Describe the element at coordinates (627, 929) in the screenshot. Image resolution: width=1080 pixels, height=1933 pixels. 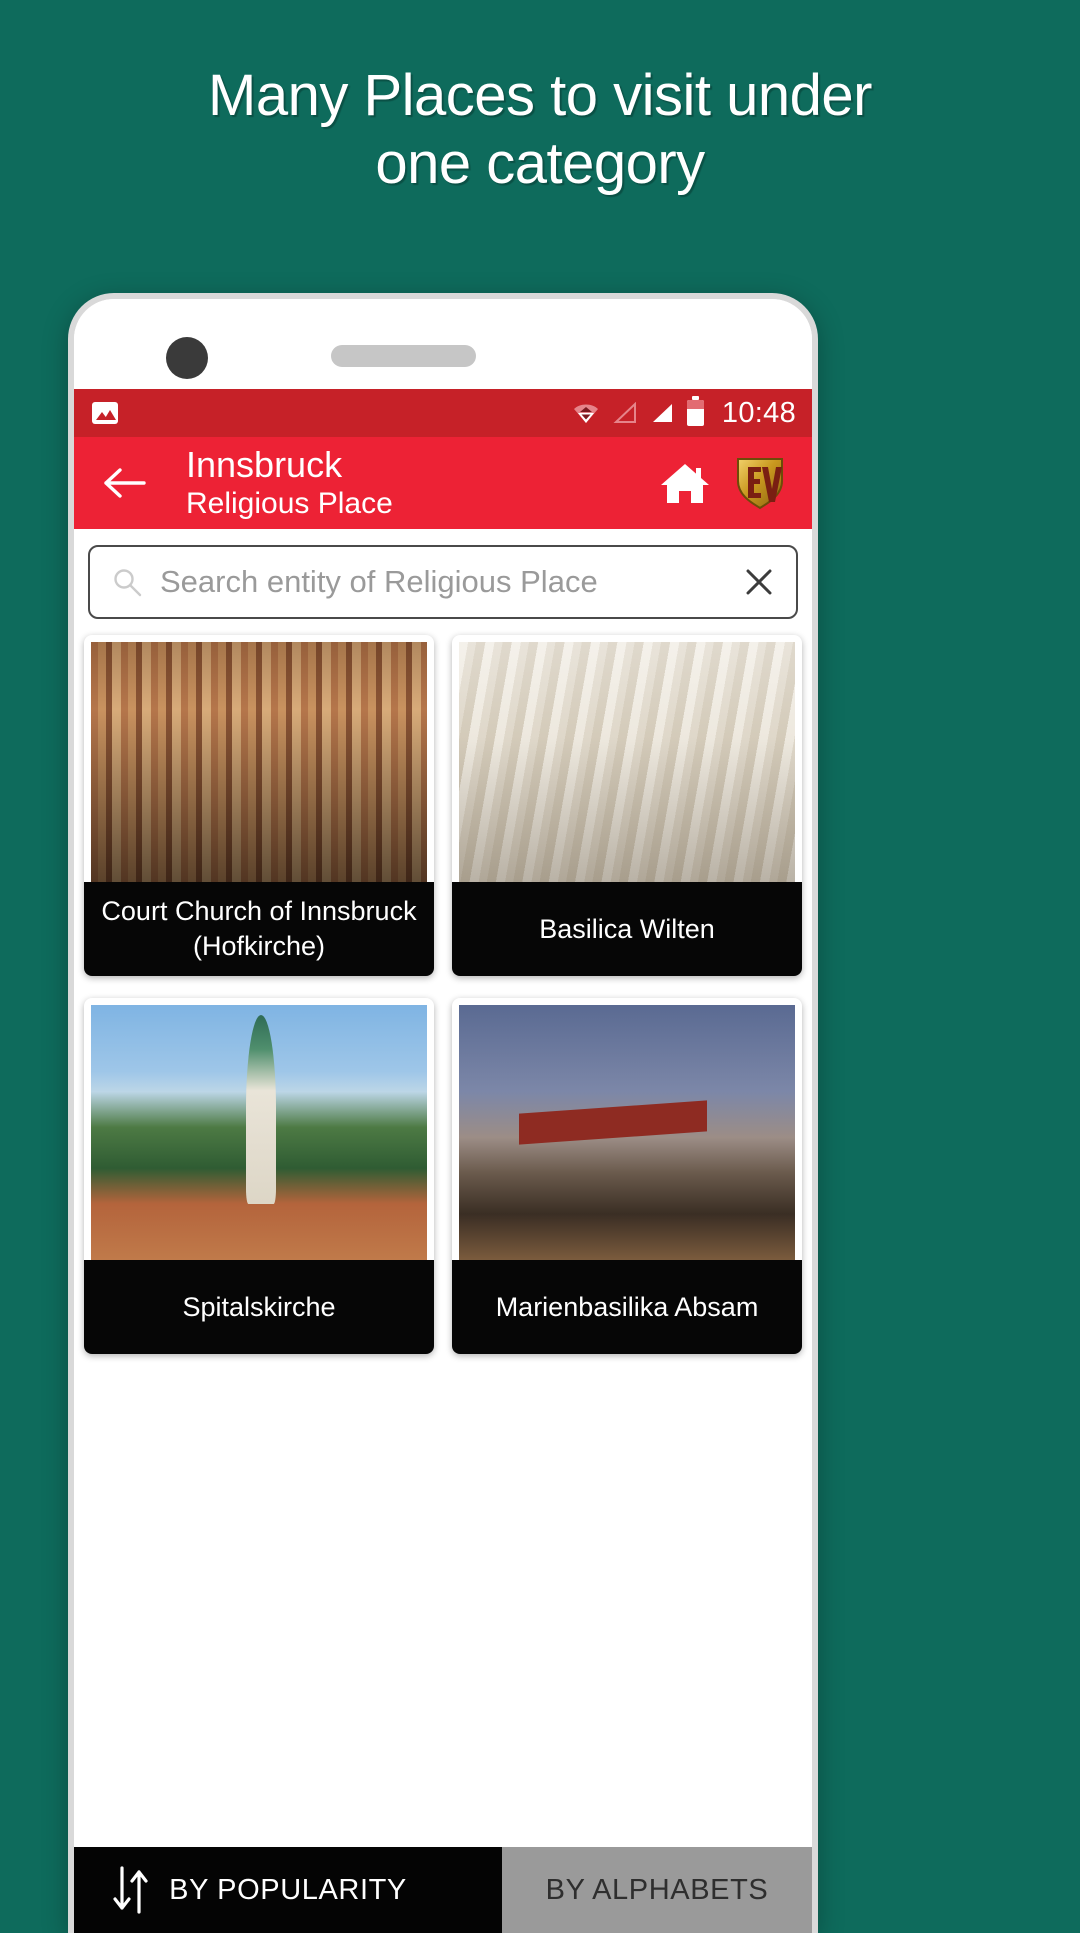
I see `place-card-title: Basilica Wilten` at that location.